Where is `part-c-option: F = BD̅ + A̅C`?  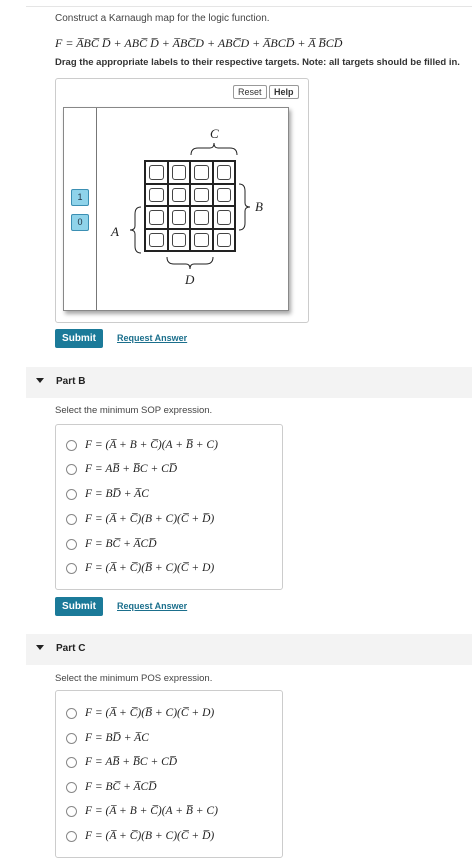
part-c-option: F = BD̅ + A̅C is located at coordinates (107, 738).